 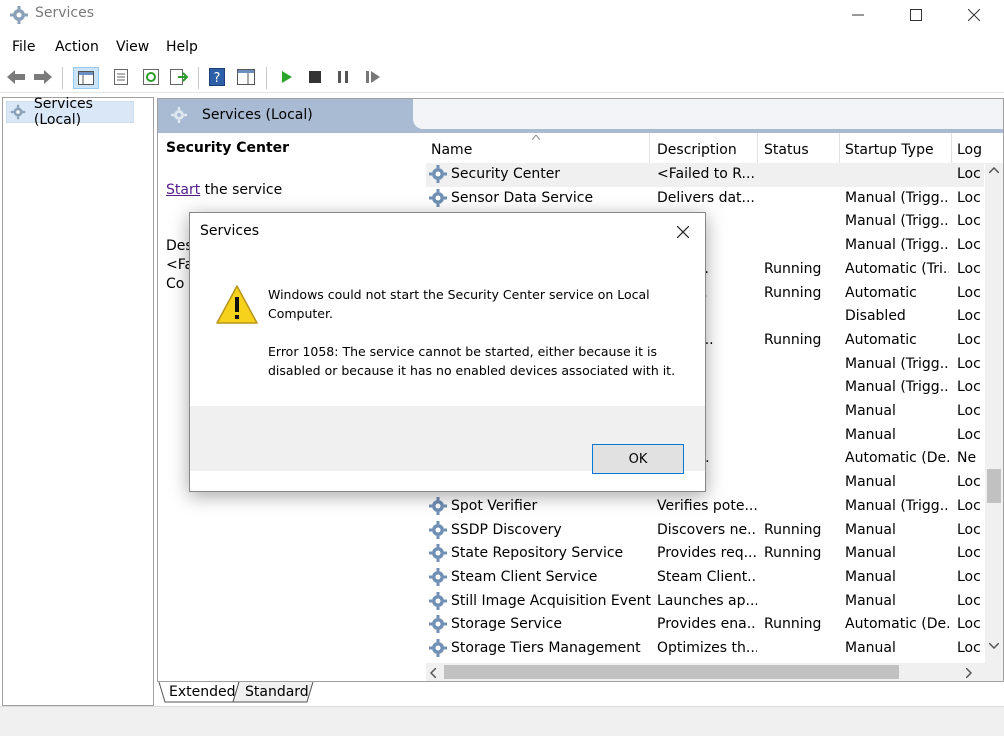 What do you see at coordinates (858, 15) in the screenshot?
I see `minimize-button` at bounding box center [858, 15].